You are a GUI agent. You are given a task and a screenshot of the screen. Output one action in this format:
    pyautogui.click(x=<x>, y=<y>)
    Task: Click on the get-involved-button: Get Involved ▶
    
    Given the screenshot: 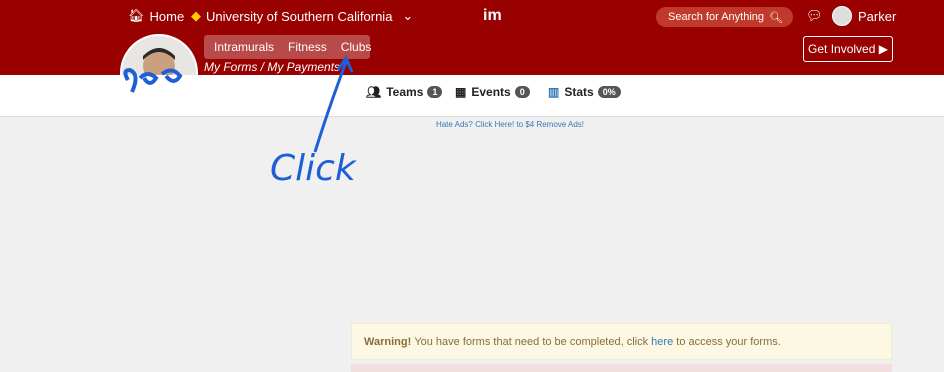 What is the action you would take?
    pyautogui.click(x=848, y=49)
    